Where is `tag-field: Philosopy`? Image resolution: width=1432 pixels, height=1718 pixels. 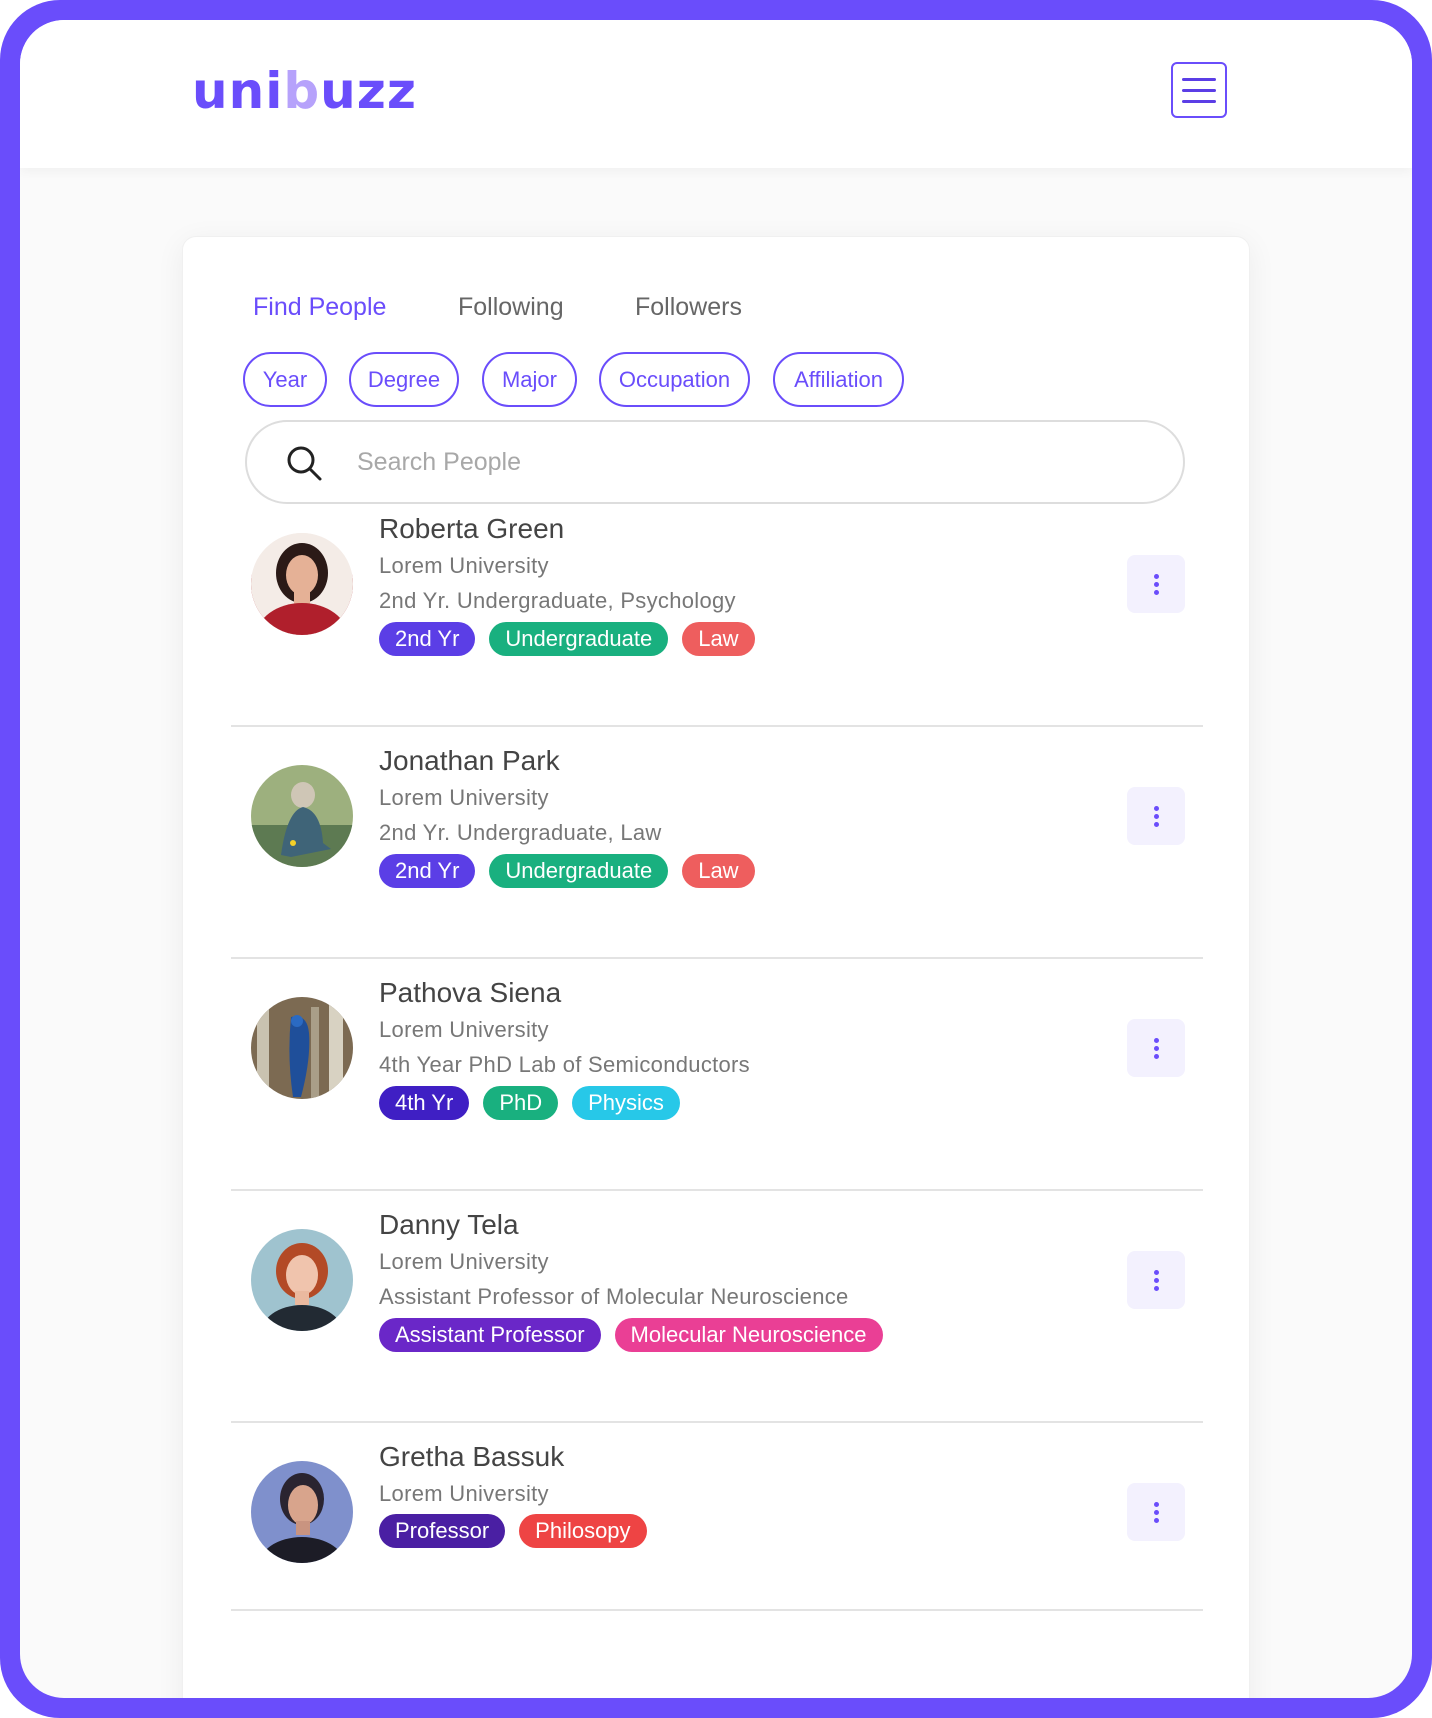 tag-field: Philosopy is located at coordinates (583, 1531).